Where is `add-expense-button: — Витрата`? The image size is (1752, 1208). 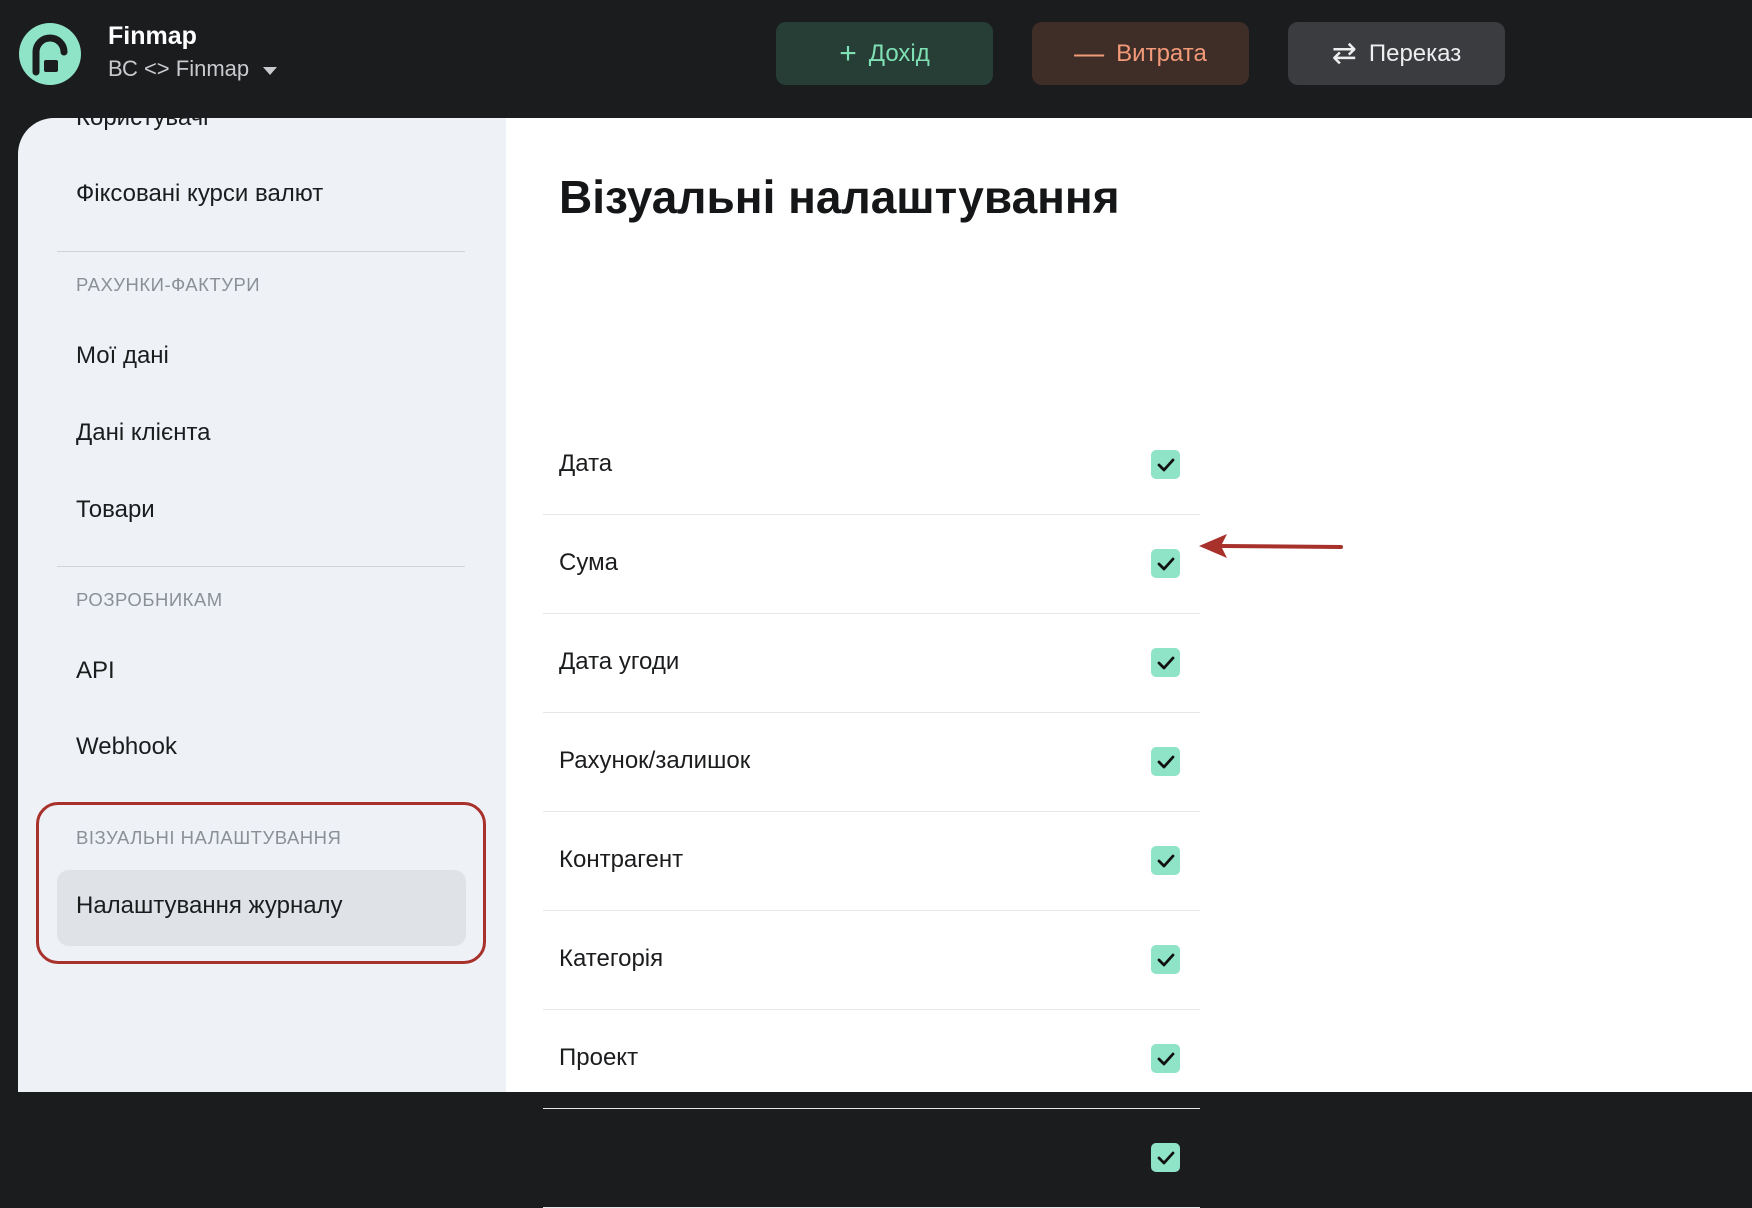
add-expense-button: — Витрата is located at coordinates (1140, 53).